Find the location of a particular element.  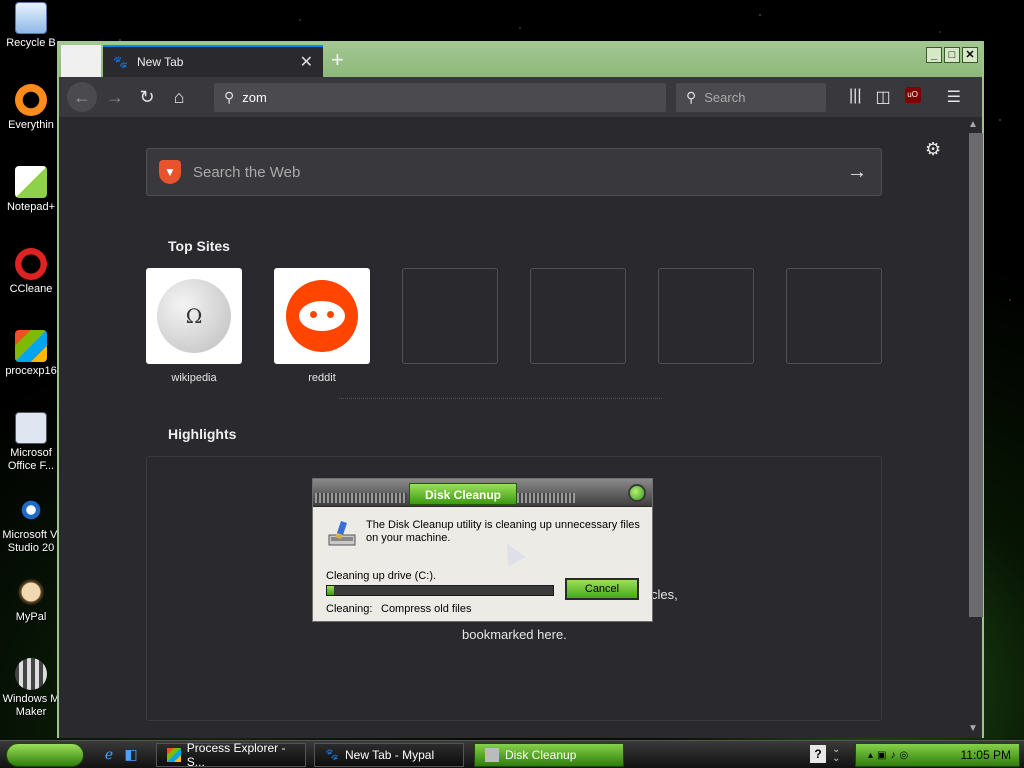

window-controls: _ □ ✕ is located at coordinates (952, 55).